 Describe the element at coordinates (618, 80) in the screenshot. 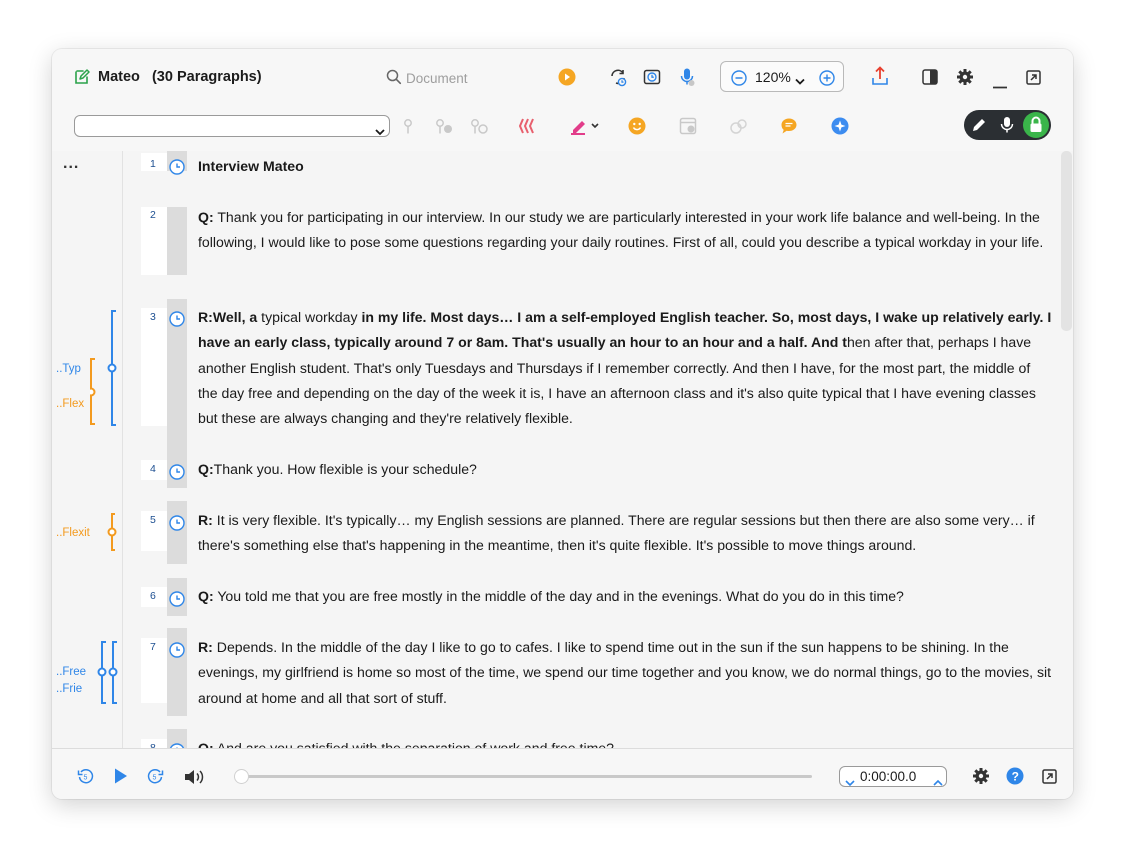

I see `sync-timestamps-icon` at that location.